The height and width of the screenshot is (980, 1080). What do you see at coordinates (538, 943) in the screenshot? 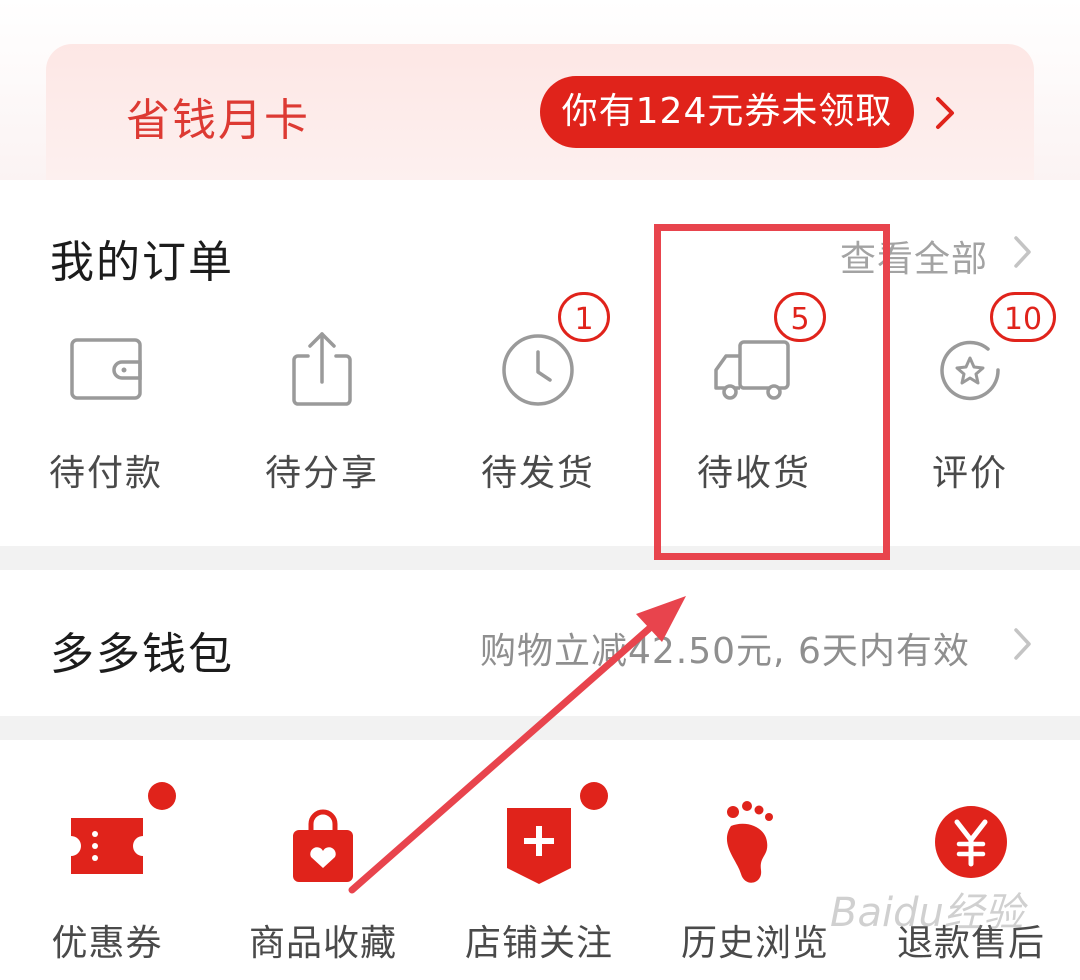
I see `tool-label: 店铺关注` at bounding box center [538, 943].